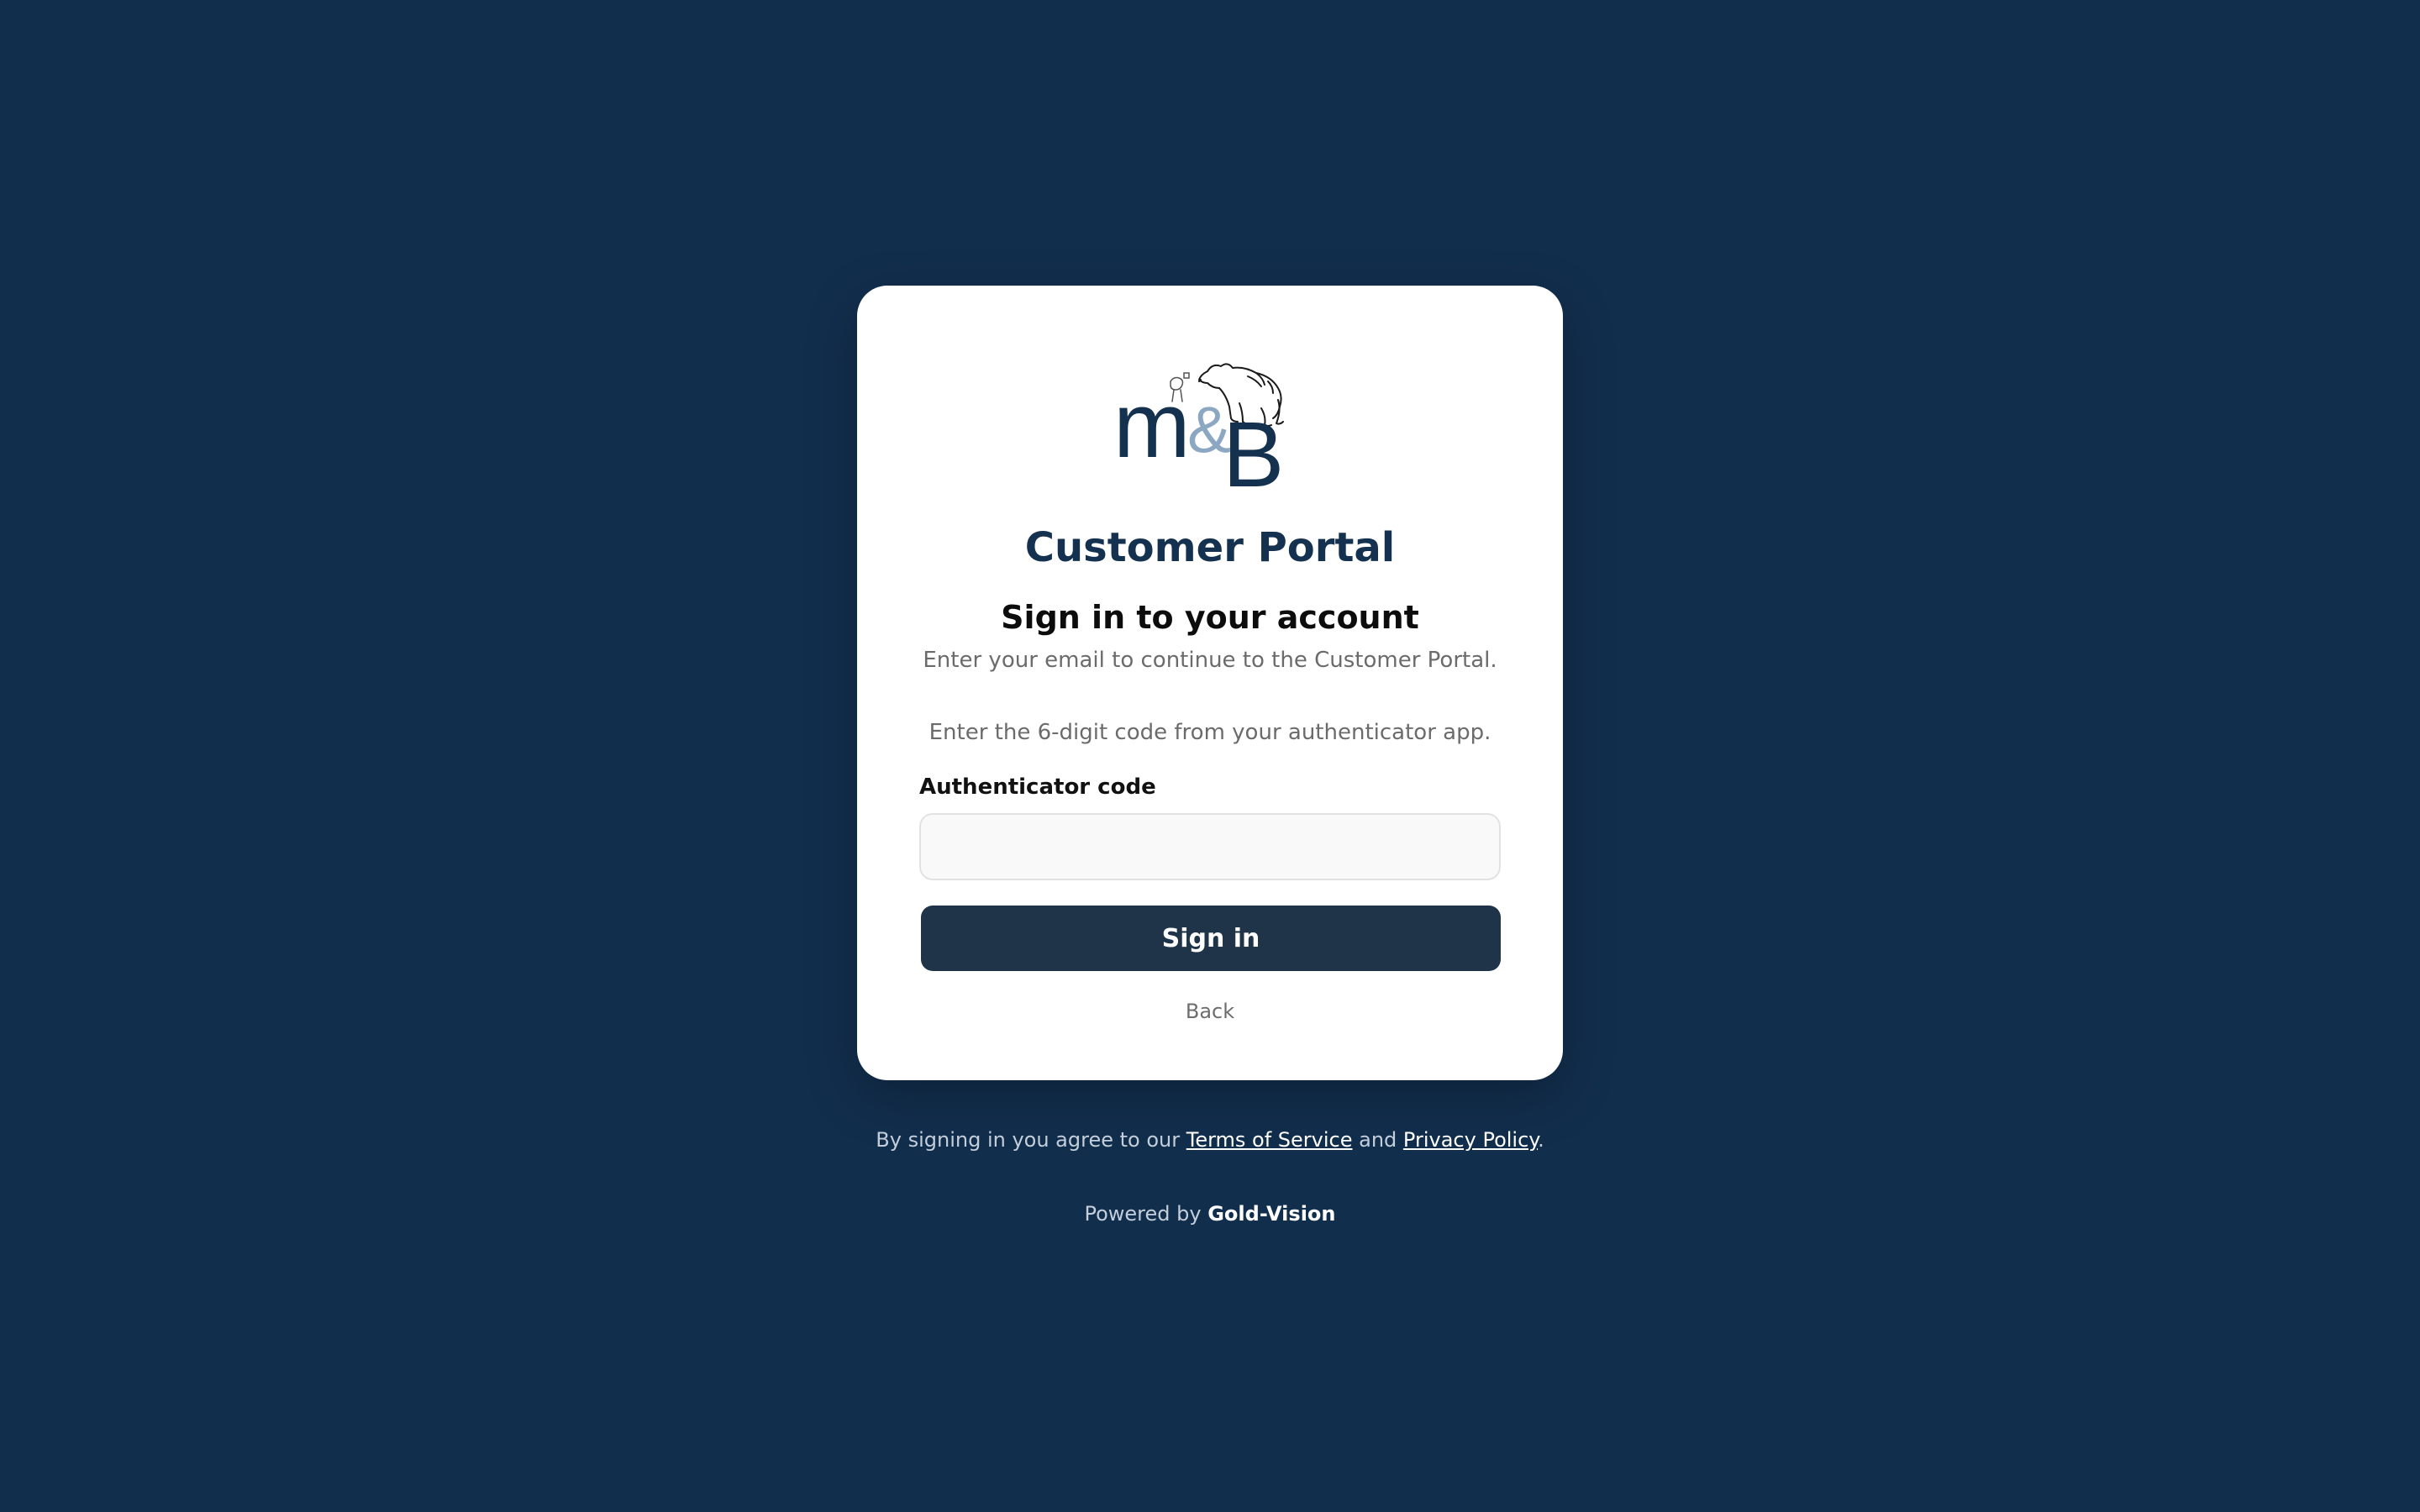  What do you see at coordinates (1470, 1140) in the screenshot?
I see `privacy-policy-link: Privacy Policy` at bounding box center [1470, 1140].